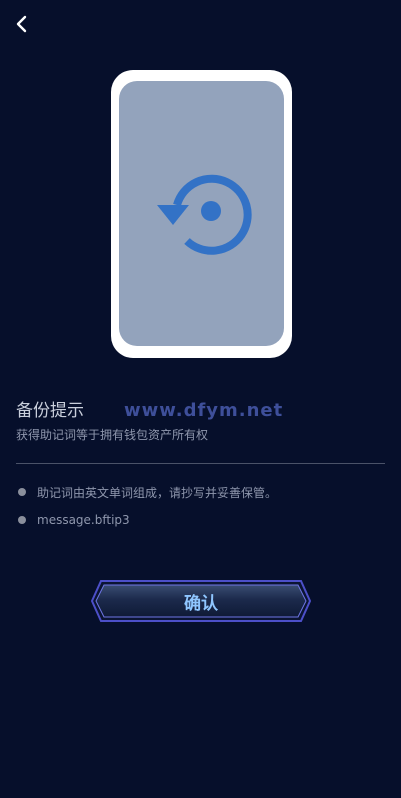 This screenshot has height=798, width=401. What do you see at coordinates (112, 435) in the screenshot?
I see `page-subtitle: 获得助记词等于拥有钱包资产所有权` at bounding box center [112, 435].